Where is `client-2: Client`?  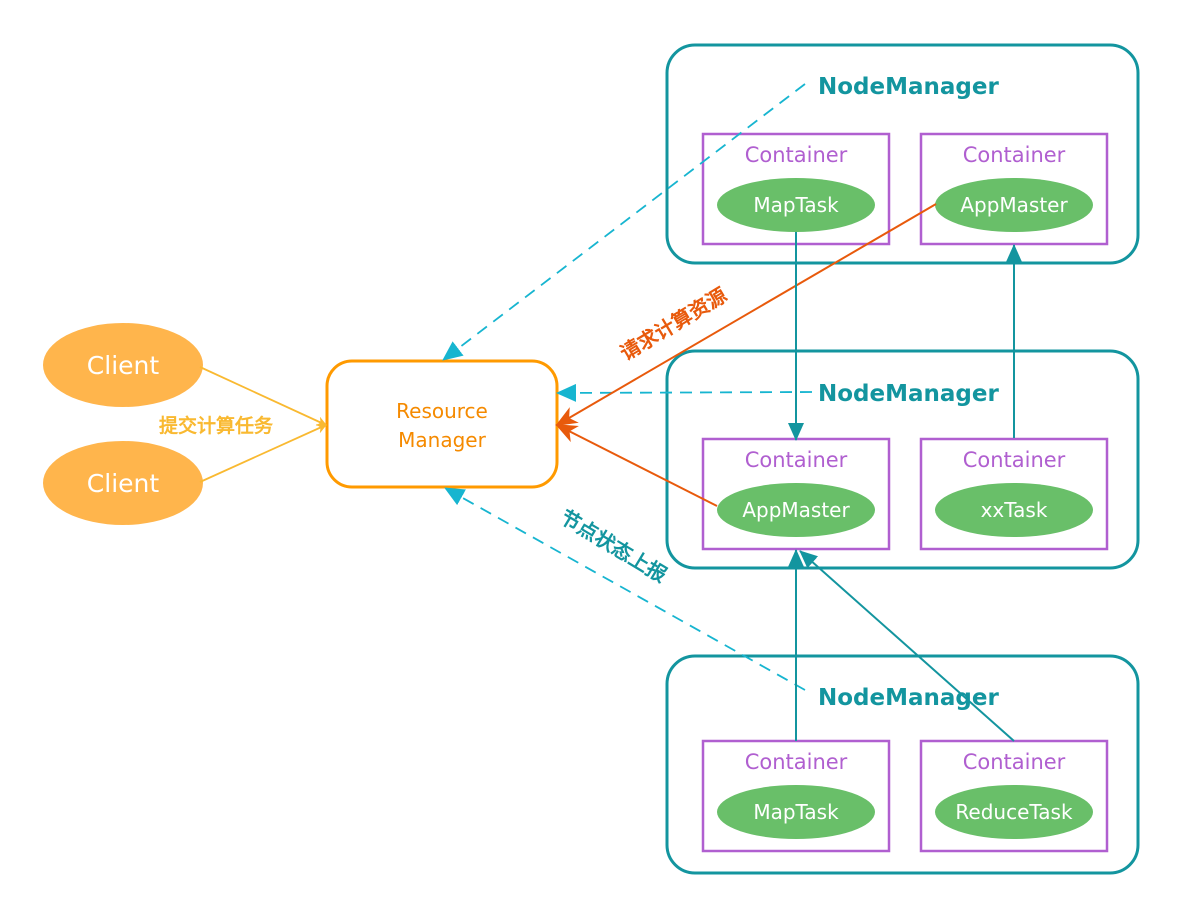 client-2: Client is located at coordinates (123, 483).